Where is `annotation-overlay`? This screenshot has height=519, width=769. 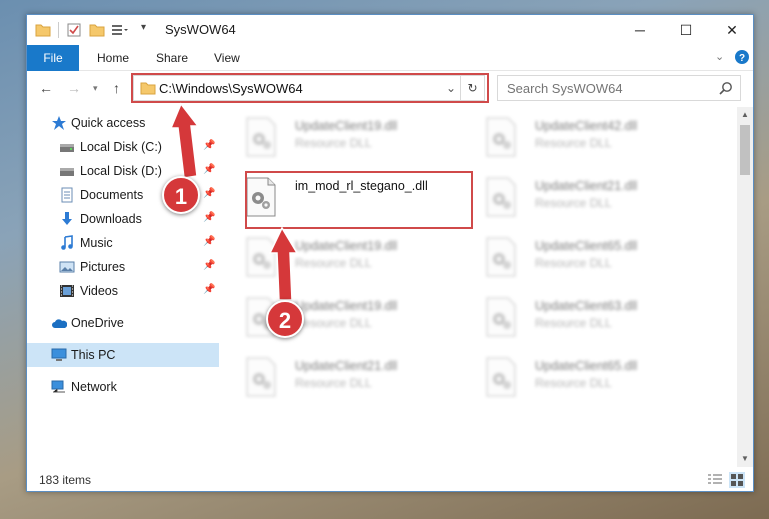
annotation-overlay is located at coordinates (234, 201).